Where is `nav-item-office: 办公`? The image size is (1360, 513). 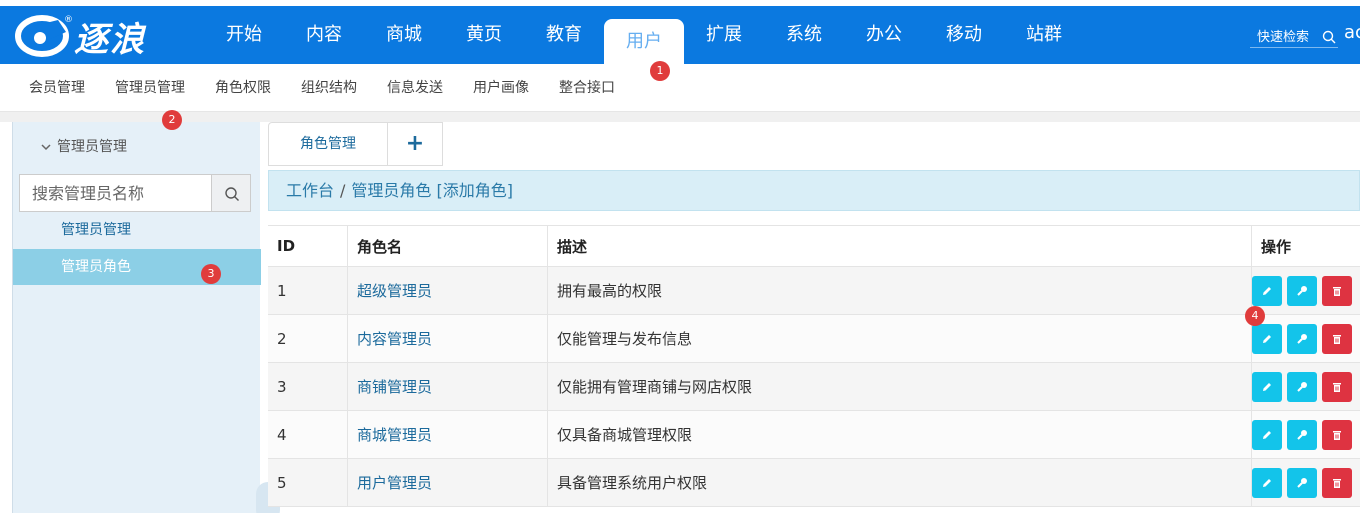 nav-item-office: 办公 is located at coordinates (884, 35).